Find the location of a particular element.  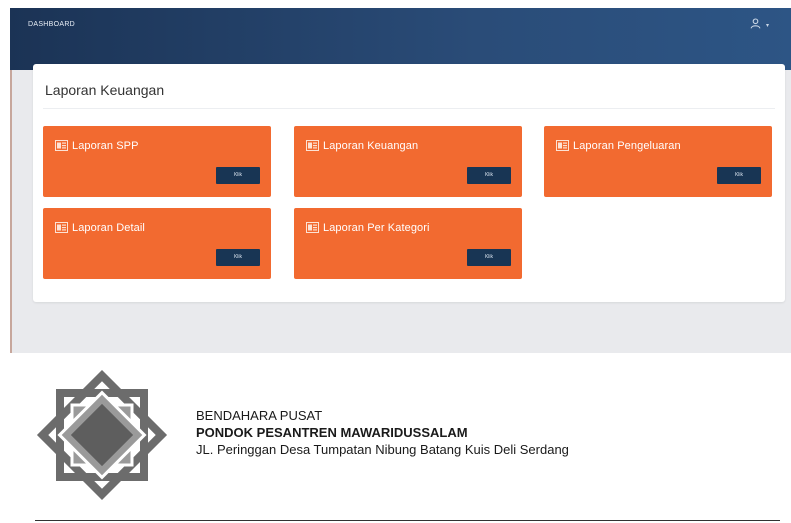

tile-laporan-detail: Laporan Detail Klik is located at coordinates (157, 243).